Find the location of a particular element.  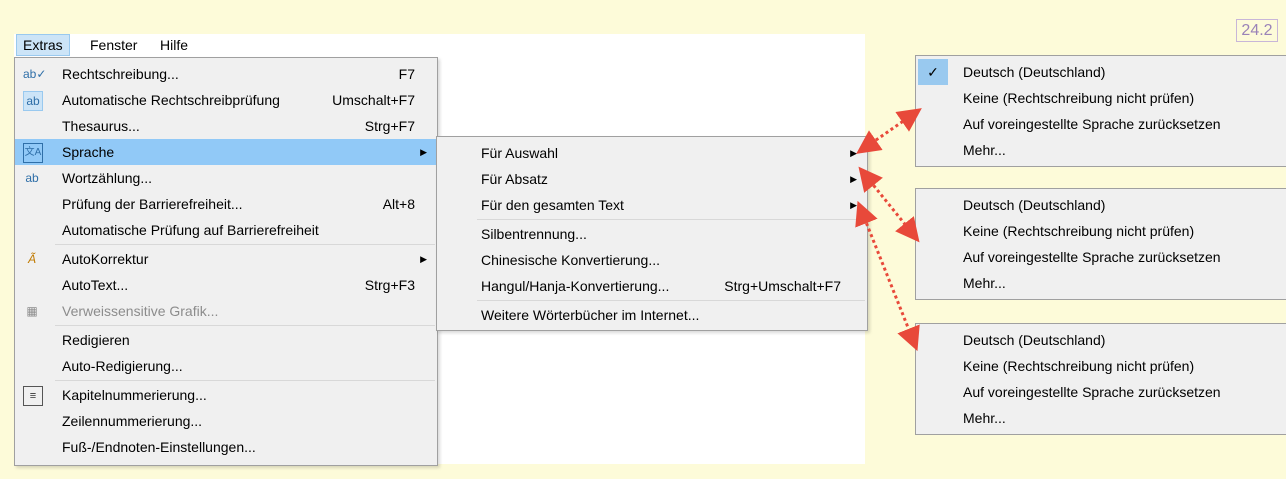

arrow-auswahl is located at coordinates (889, 131).